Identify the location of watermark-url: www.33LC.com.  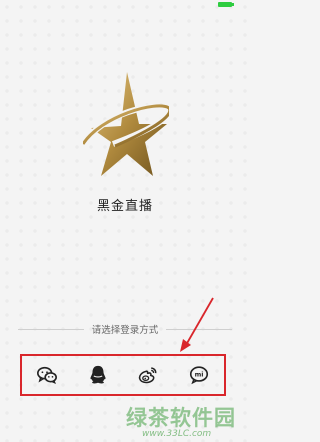
(177, 434).